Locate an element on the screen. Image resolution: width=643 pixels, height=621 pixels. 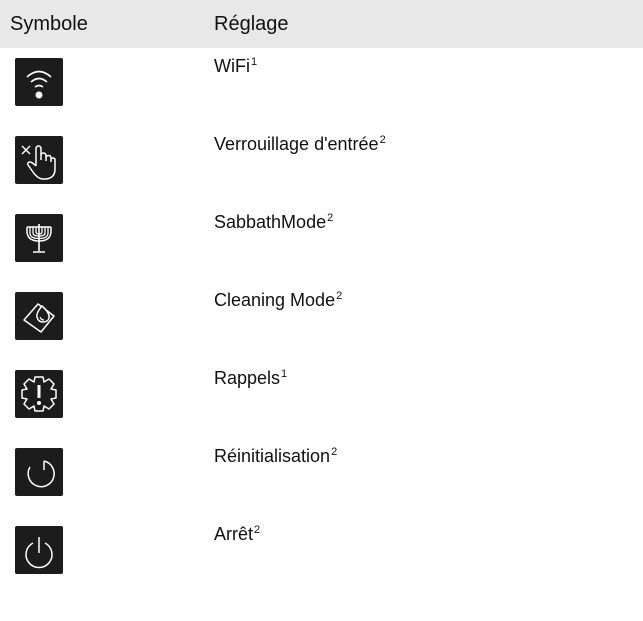
setting-label: Verrouillage d'entrée2 is located at coordinates (300, 144).